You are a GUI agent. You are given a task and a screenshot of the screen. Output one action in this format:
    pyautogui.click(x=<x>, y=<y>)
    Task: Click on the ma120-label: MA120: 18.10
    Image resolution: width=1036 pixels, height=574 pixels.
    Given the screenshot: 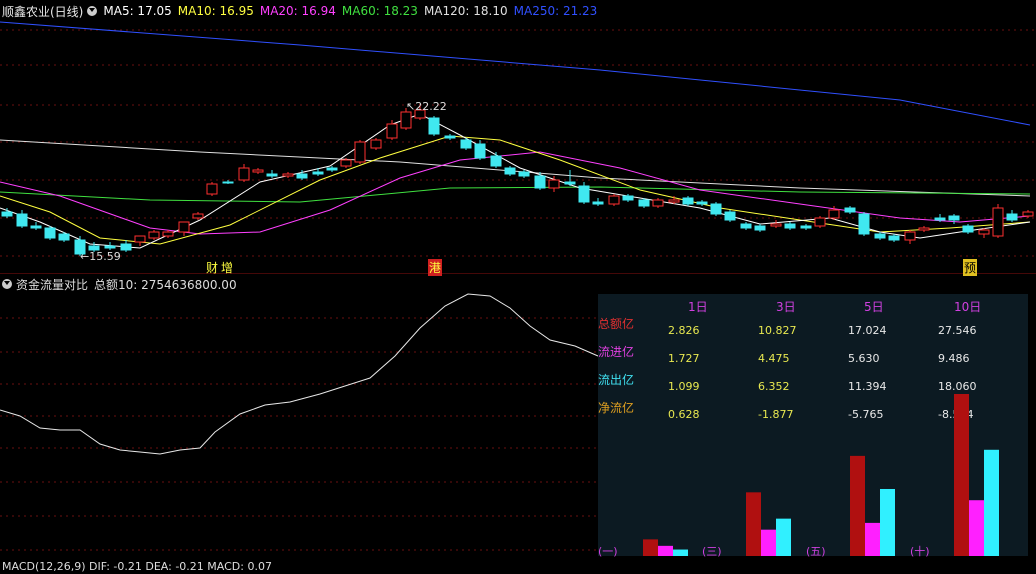 What is the action you would take?
    pyautogui.click(x=465, y=11)
    